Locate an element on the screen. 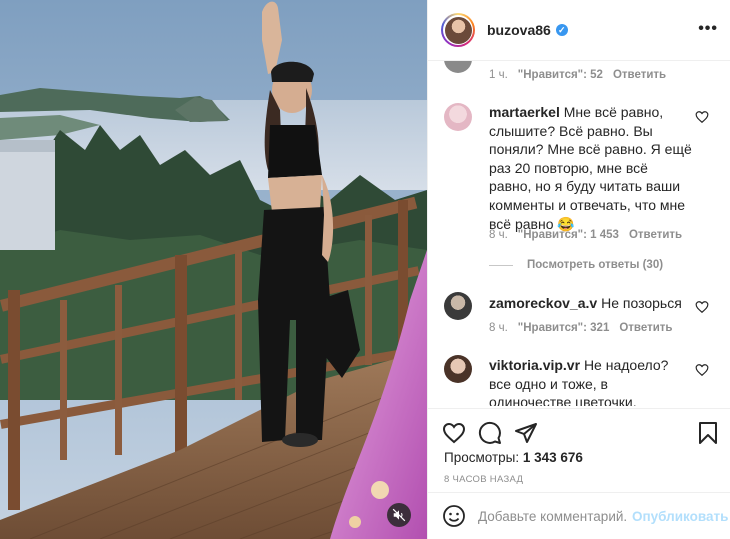 This screenshot has height=539, width=730. author-username: buzova86 is located at coordinates (519, 30).